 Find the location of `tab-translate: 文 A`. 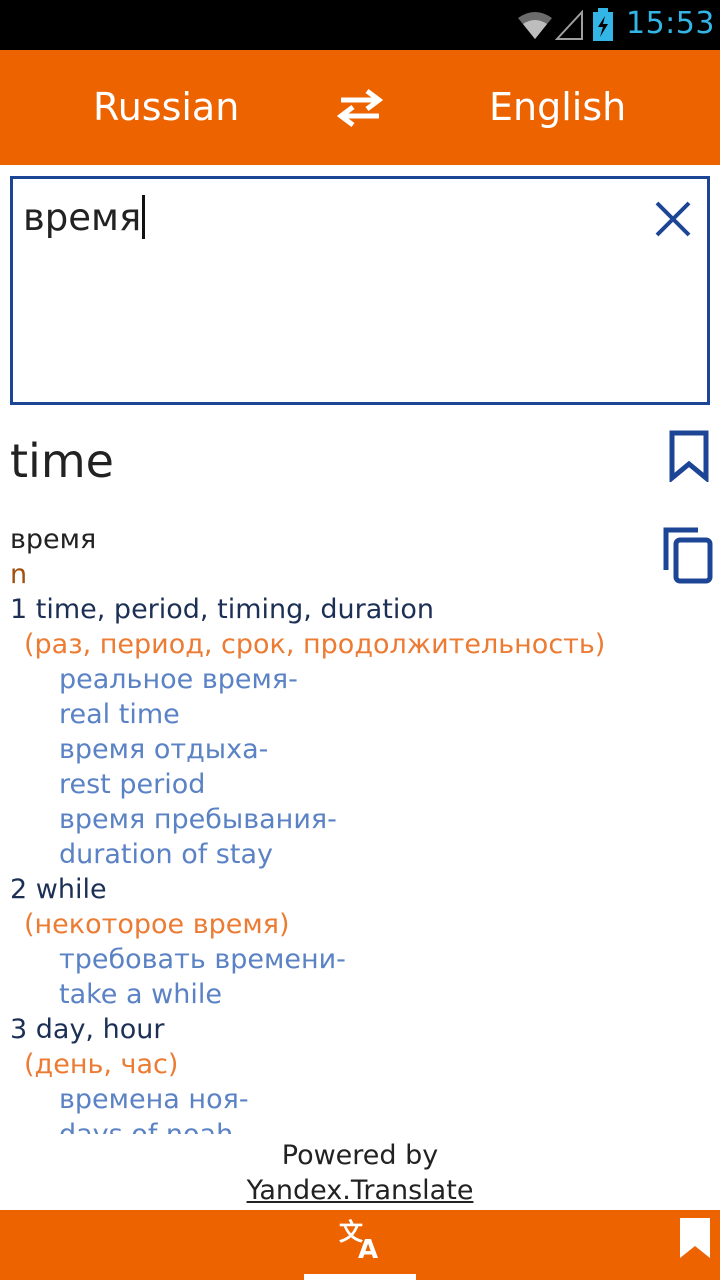

tab-translate: 文 A is located at coordinates (360, 1245).